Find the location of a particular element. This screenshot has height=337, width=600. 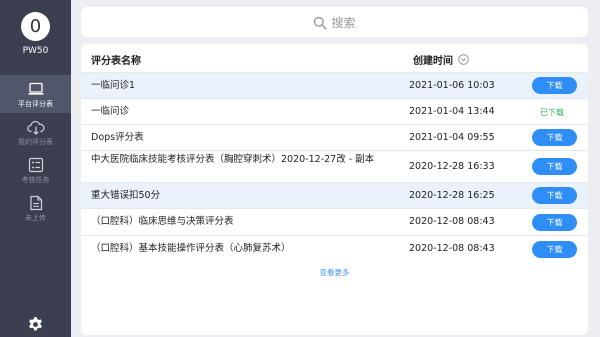

form-name: （口腔科）临床思维与决策评分表 is located at coordinates (162, 221).